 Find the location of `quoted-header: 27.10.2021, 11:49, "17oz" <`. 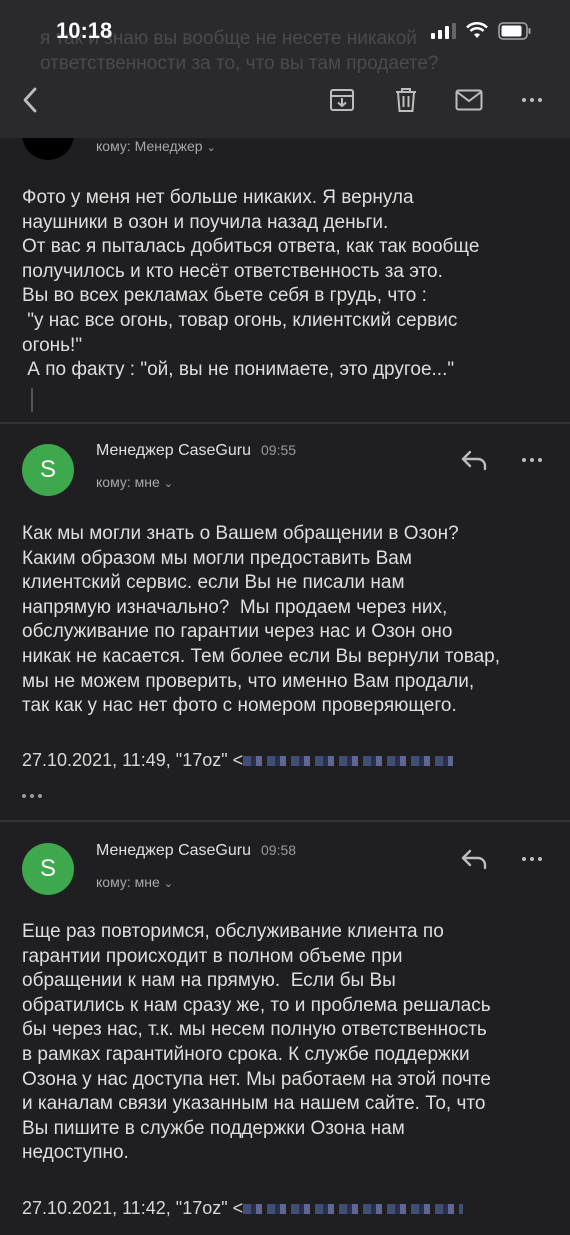

quoted-header: 27.10.2021, 11:49, "17oz" < is located at coordinates (238, 760).